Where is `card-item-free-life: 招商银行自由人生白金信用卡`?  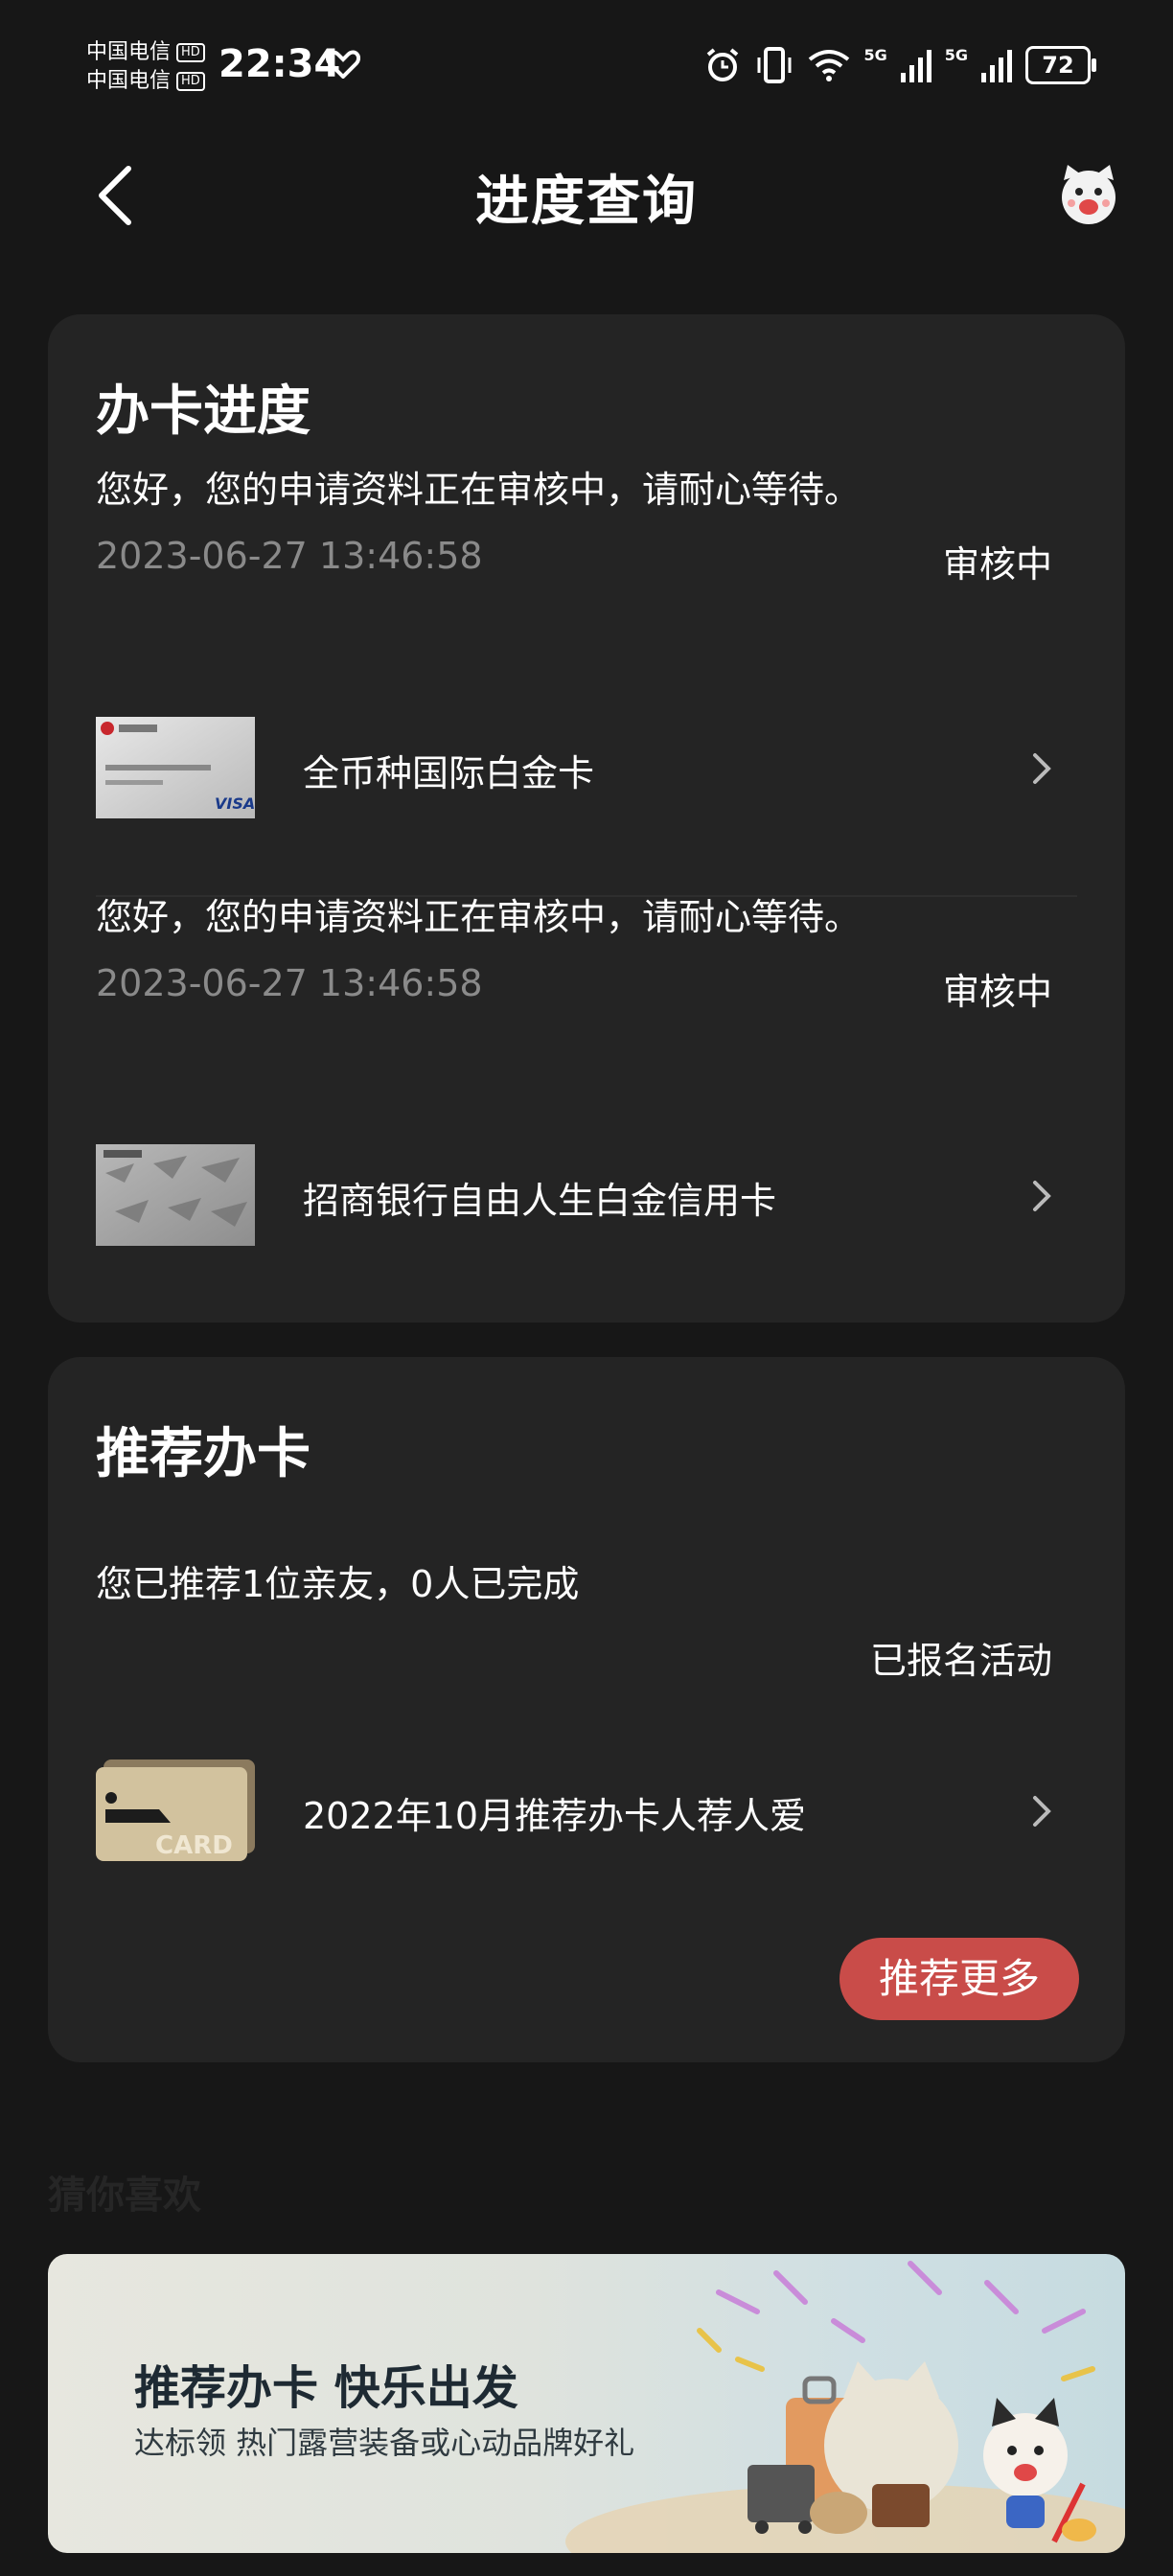
card-item-free-life: 招商银行自由人生白金信用卡 is located at coordinates (586, 1197).